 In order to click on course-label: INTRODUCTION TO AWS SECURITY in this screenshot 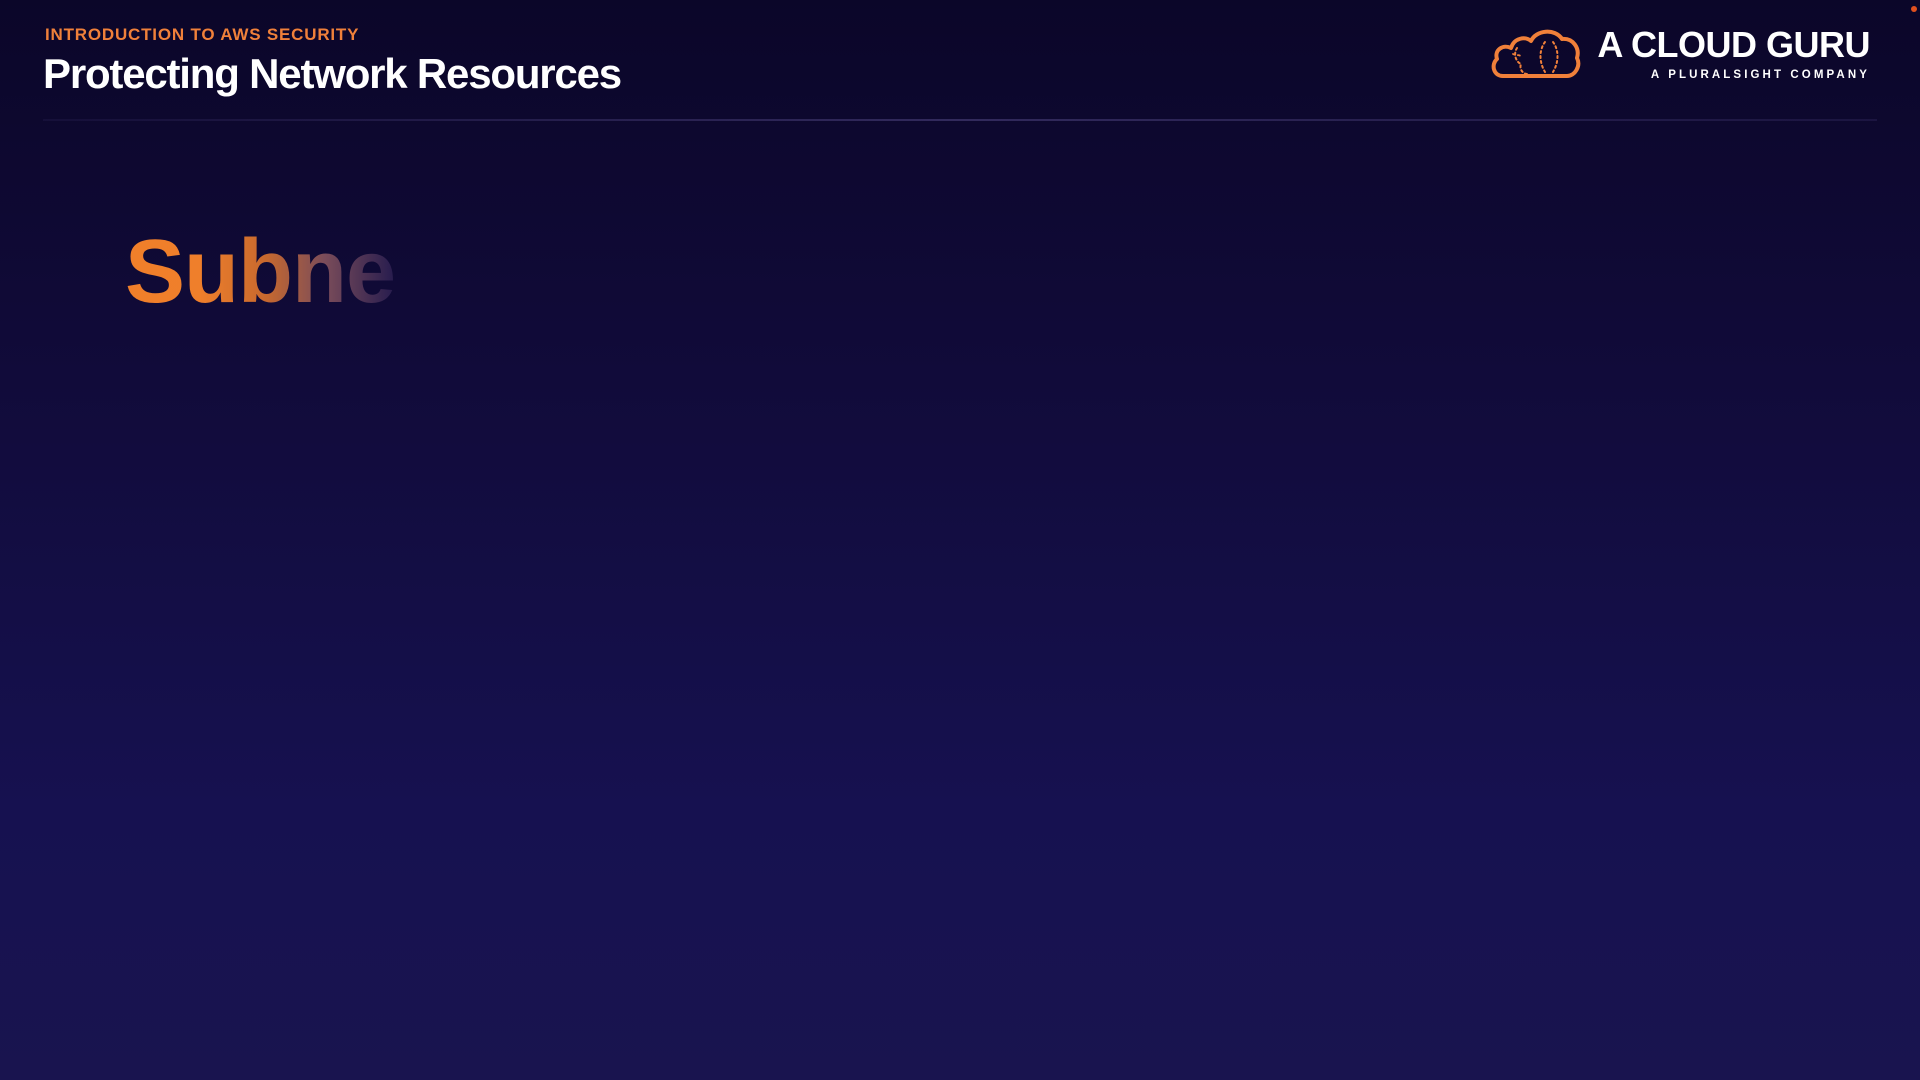, I will do `click(202, 34)`.